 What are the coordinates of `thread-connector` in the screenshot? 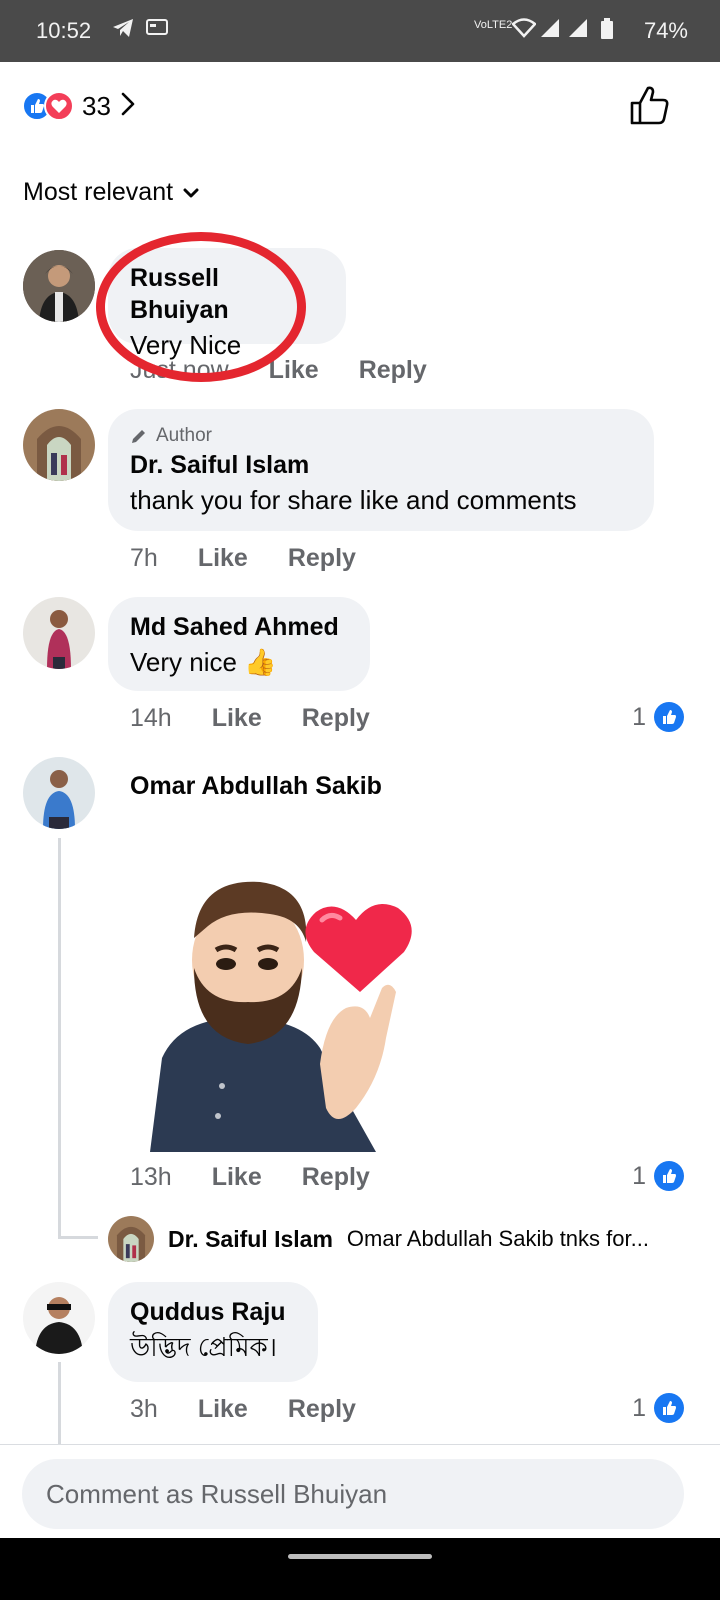 It's located at (78, 1237).